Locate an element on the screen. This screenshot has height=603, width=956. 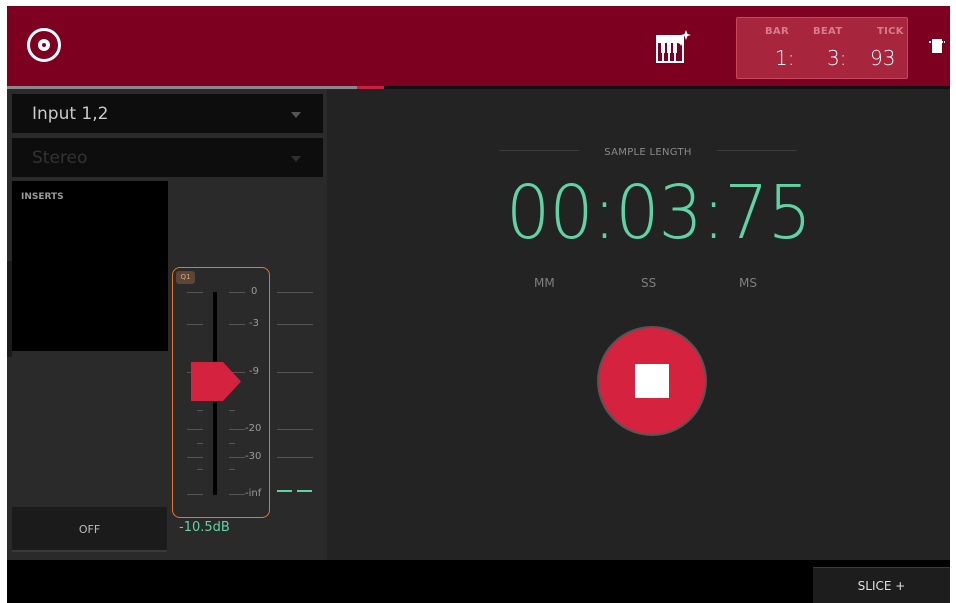
meter-level-indicator is located at coordinates (295, 491).